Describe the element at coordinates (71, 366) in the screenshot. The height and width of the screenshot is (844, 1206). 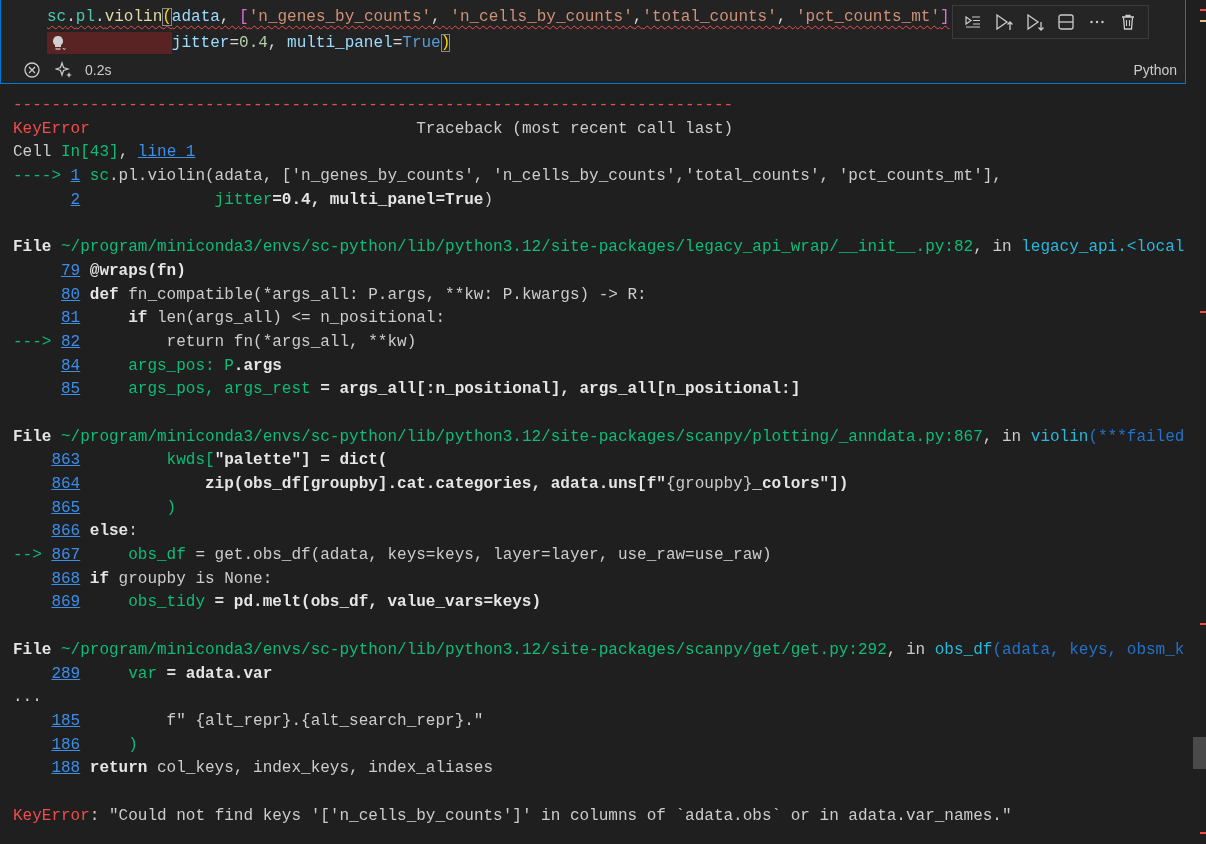
I see `line-number-link: 84` at that location.